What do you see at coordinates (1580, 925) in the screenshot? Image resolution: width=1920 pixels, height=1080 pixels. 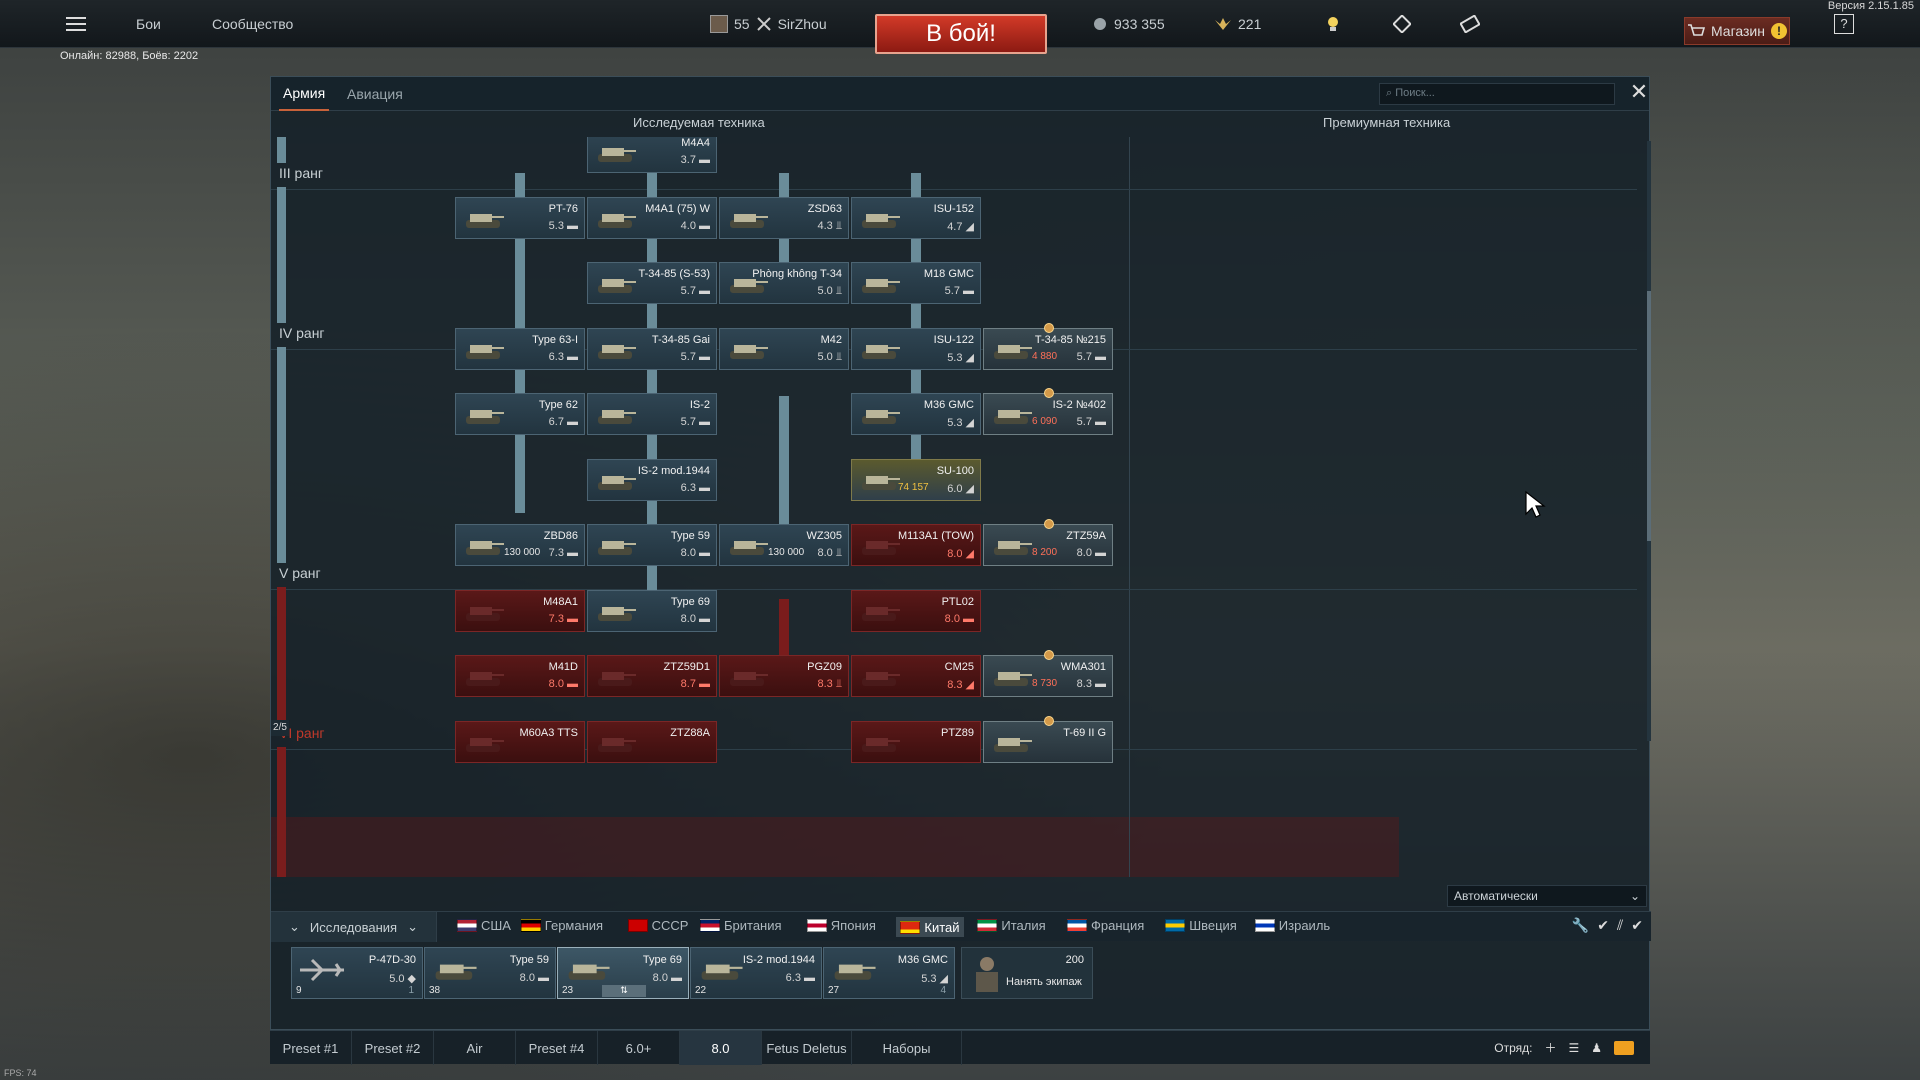 I see `wrench-icon: 🔧` at bounding box center [1580, 925].